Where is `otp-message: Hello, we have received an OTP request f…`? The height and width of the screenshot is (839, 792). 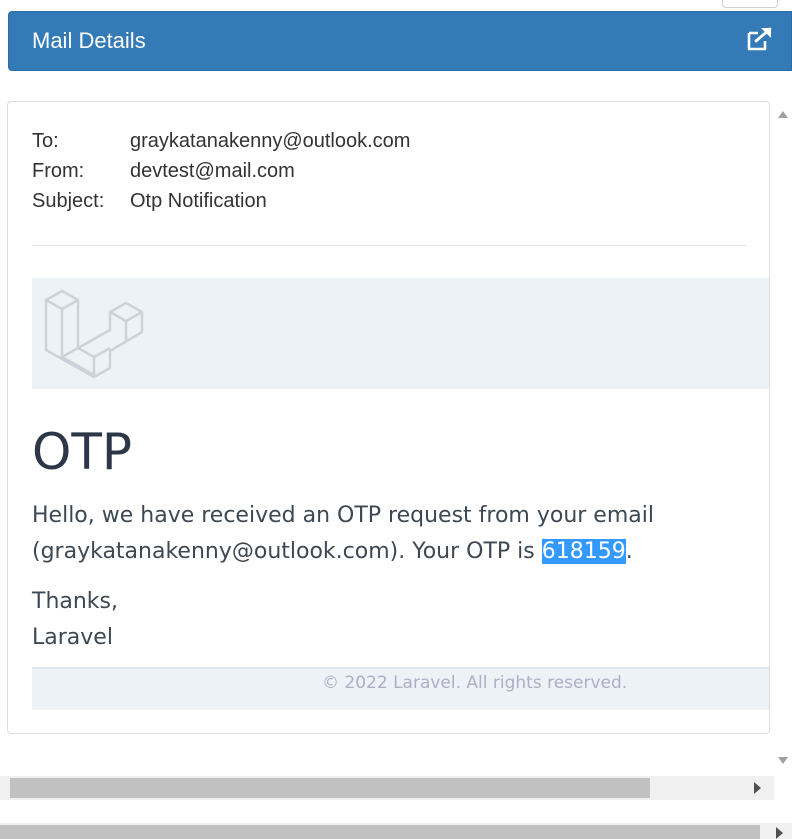
otp-message: Hello, we have received an OTP request f… is located at coordinates (392, 534).